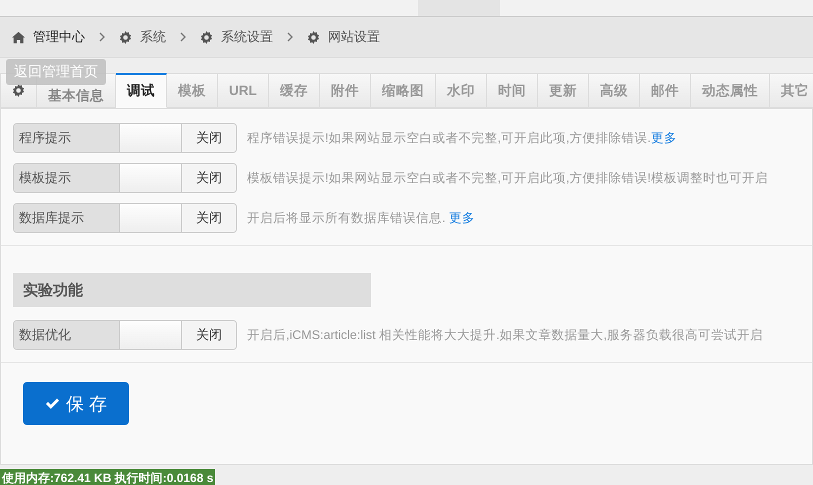 The height and width of the screenshot is (485, 813). What do you see at coordinates (52, 403) in the screenshot?
I see `check-icon` at bounding box center [52, 403].